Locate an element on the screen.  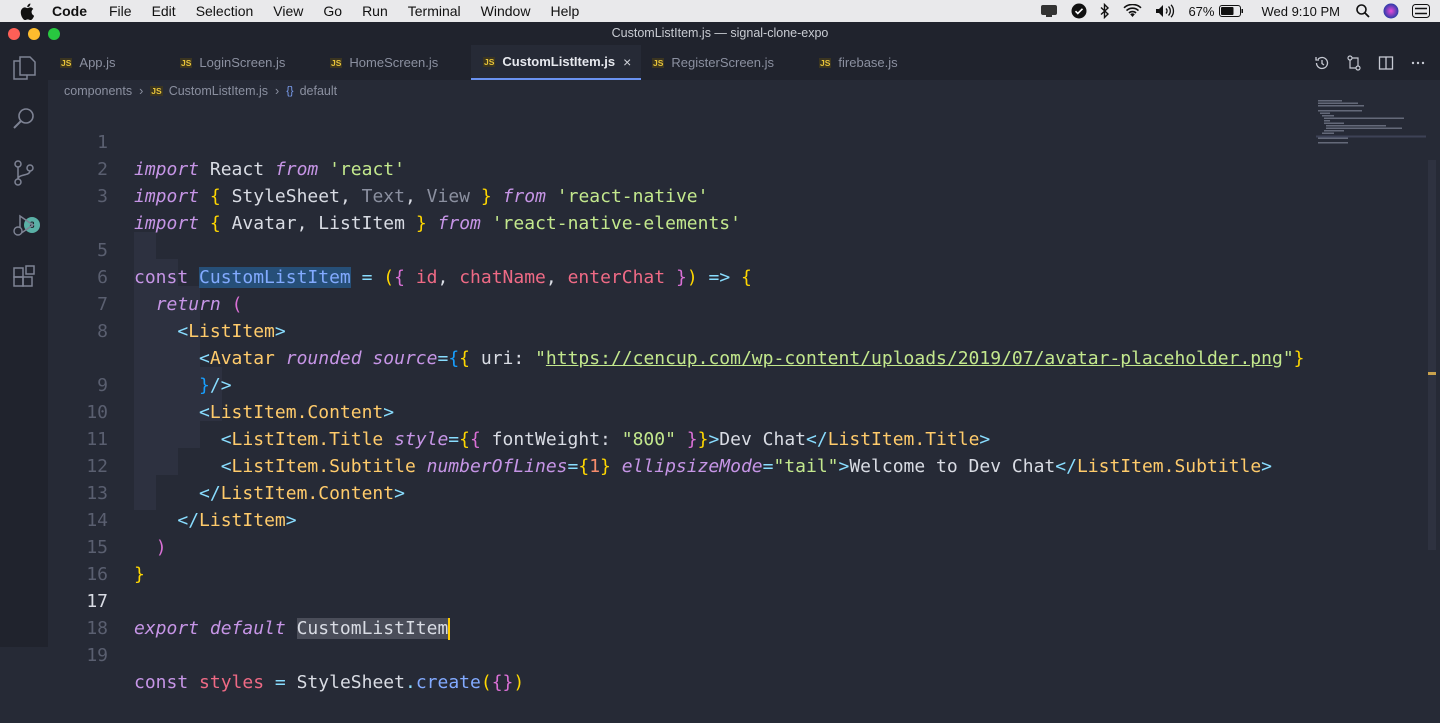
spotlight-search-icon is located at coordinates (1363, 11).